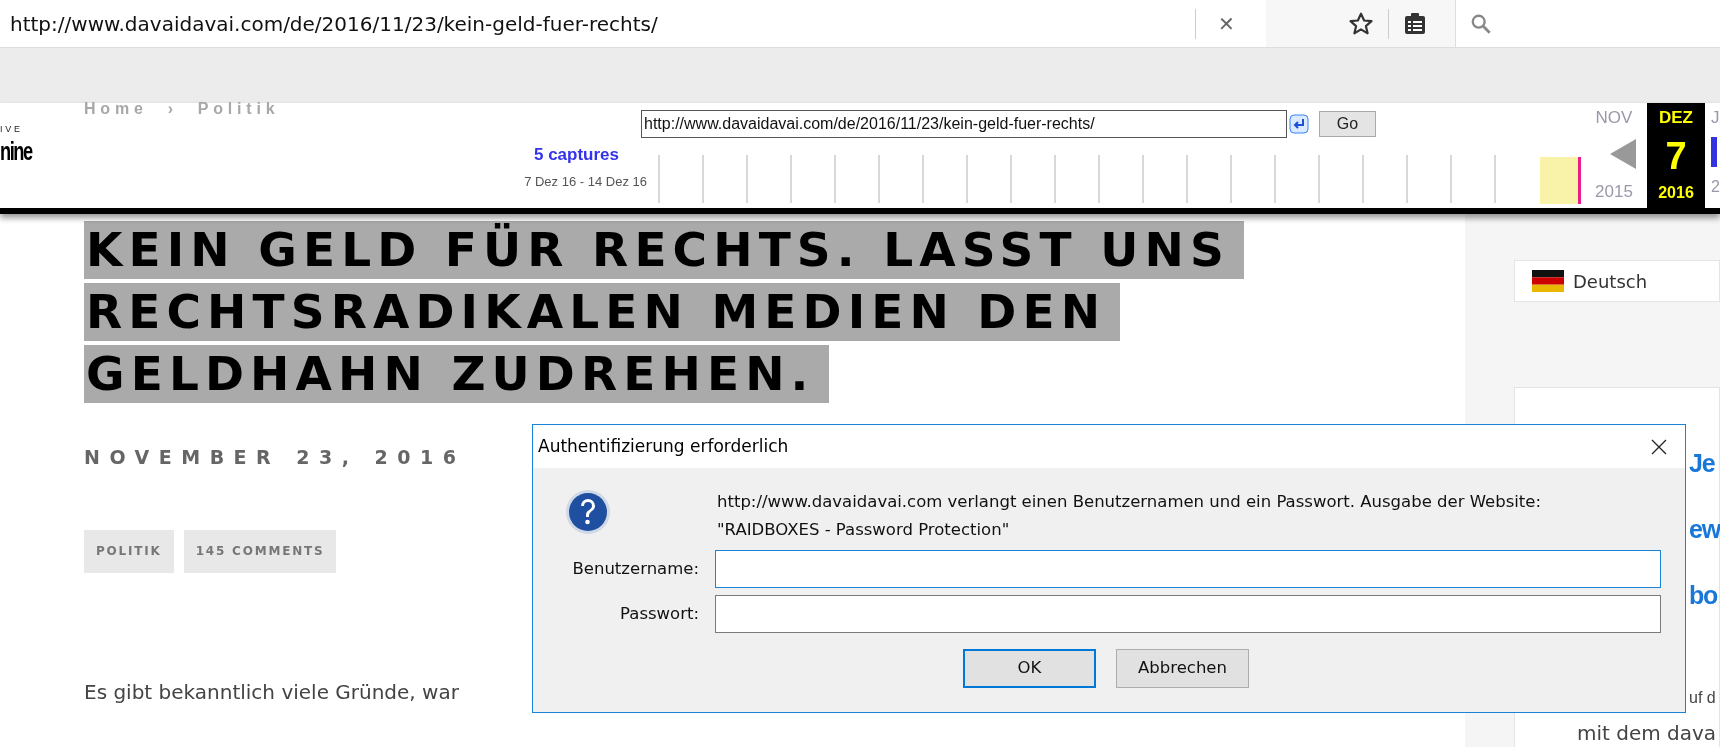 The width and height of the screenshot is (1720, 747). Describe the element at coordinates (664, 250) in the screenshot. I see `article-title: KEIN GELD FÜR RECHTS. LASST UNS` at that location.